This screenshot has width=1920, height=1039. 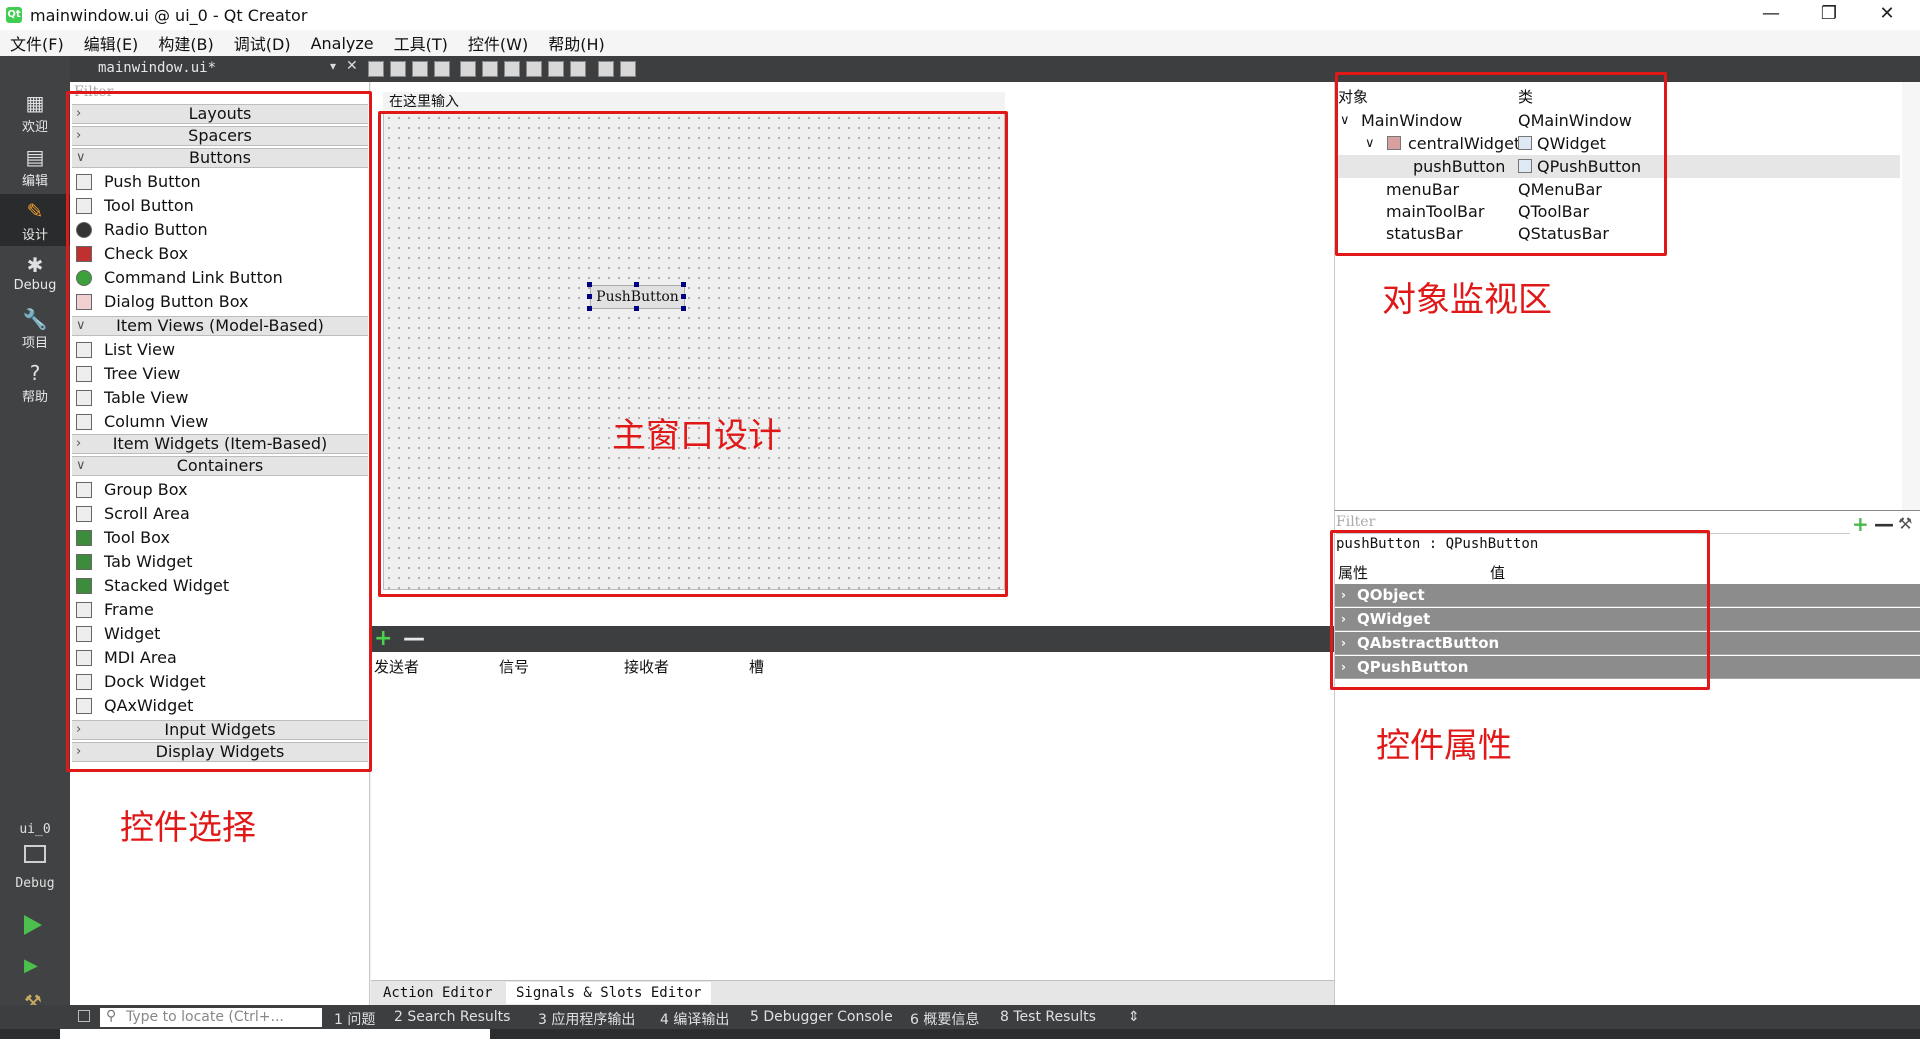 I want to click on pane-debugger-console: 5 Debugger Console, so click(x=821, y=1017).